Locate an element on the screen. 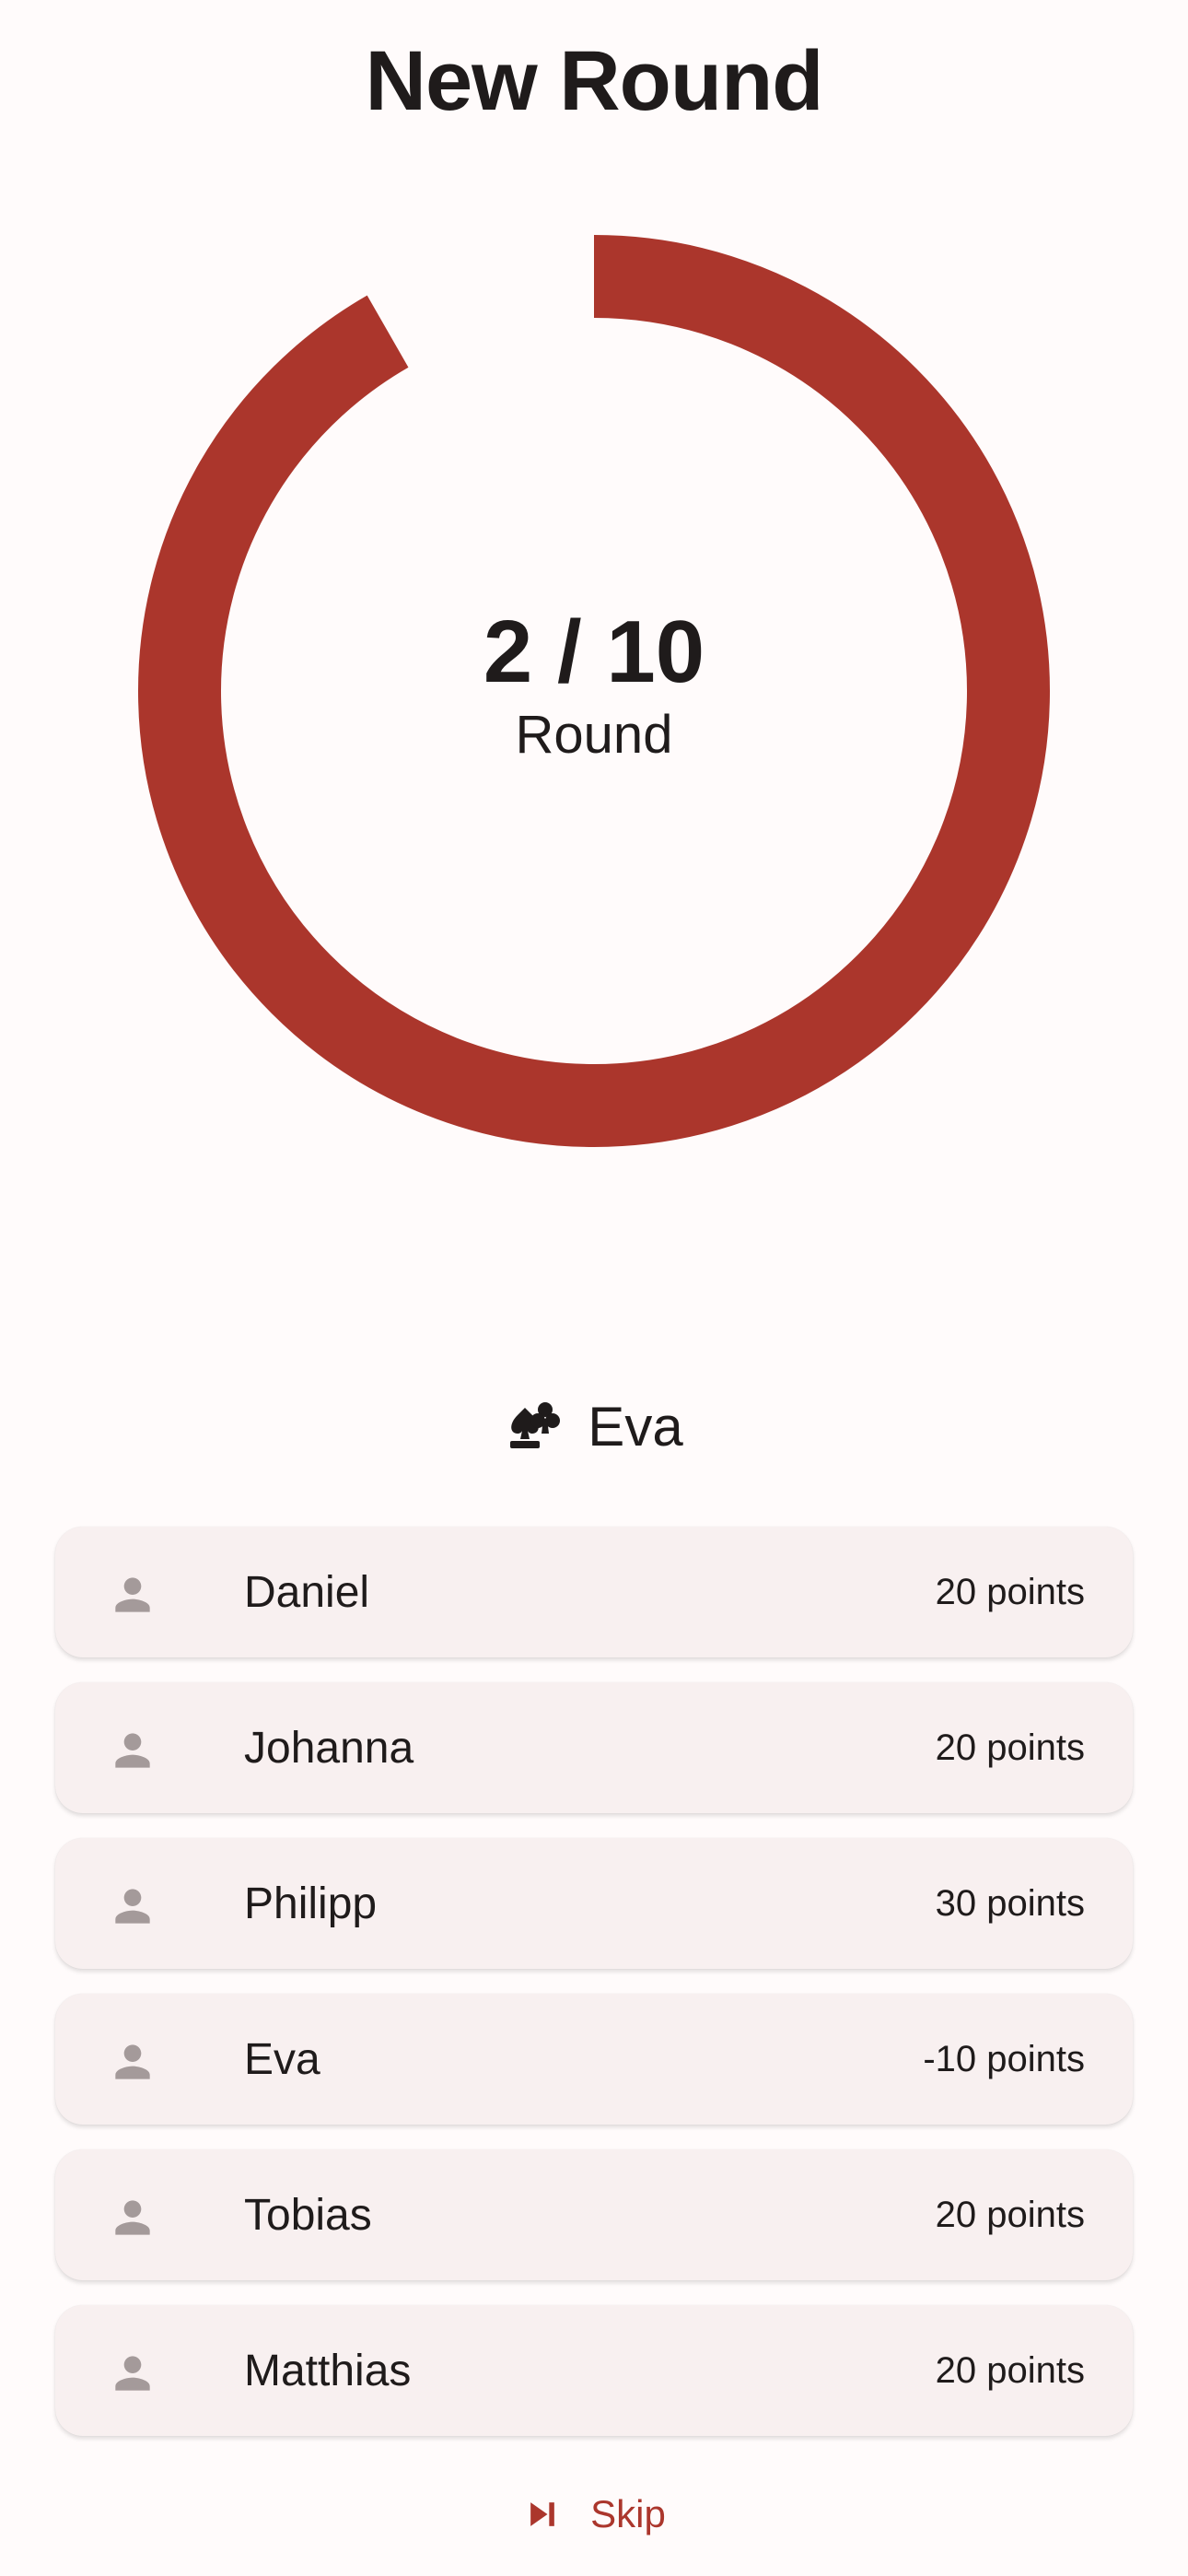  player-name: Johanna is located at coordinates (329, 1748).